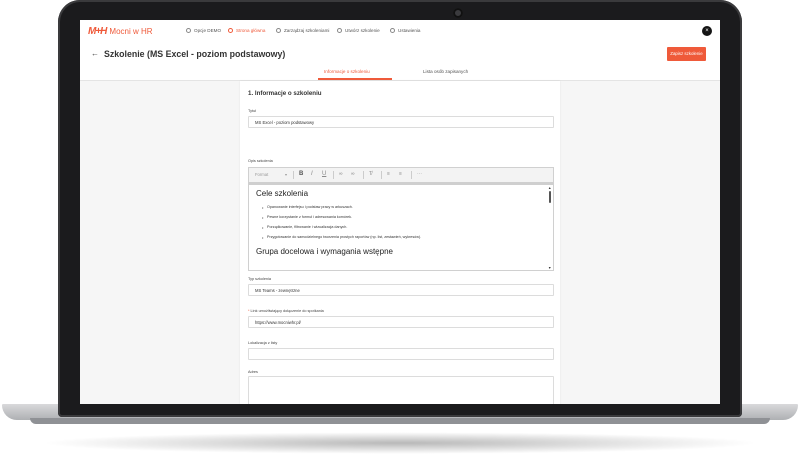 The height and width of the screenshot is (461, 800). I want to click on laptop-shadow, so click(400, 443).